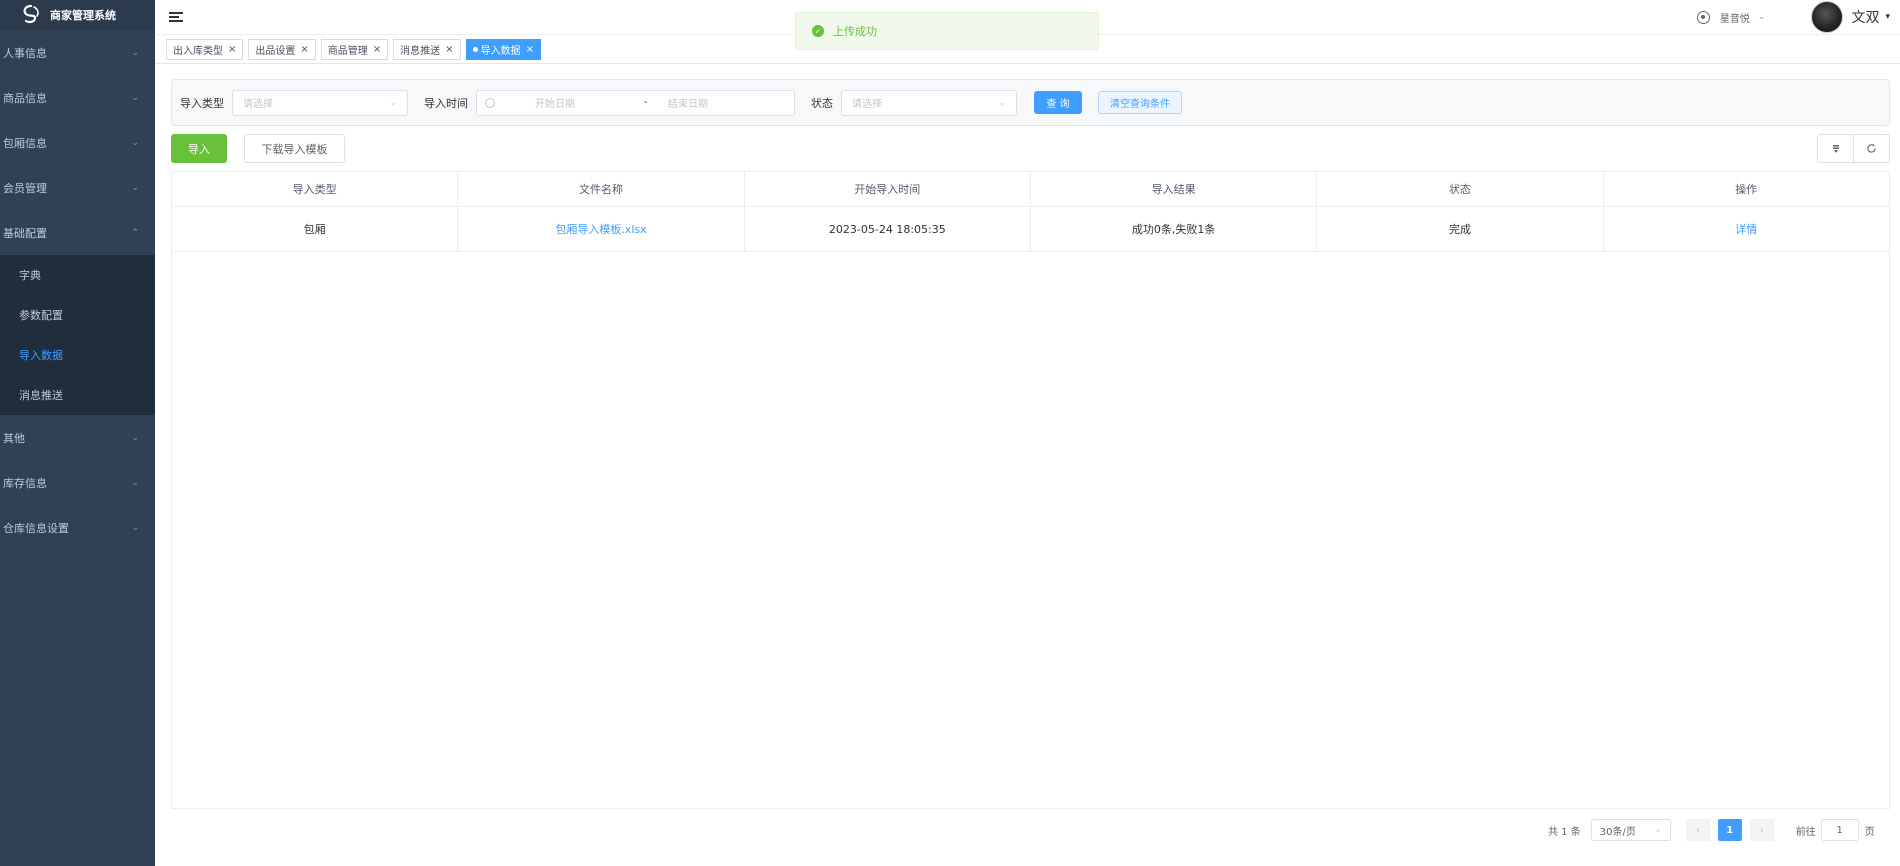  I want to click on sidebar-subitem-import-data: 导入数据, so click(77, 355).